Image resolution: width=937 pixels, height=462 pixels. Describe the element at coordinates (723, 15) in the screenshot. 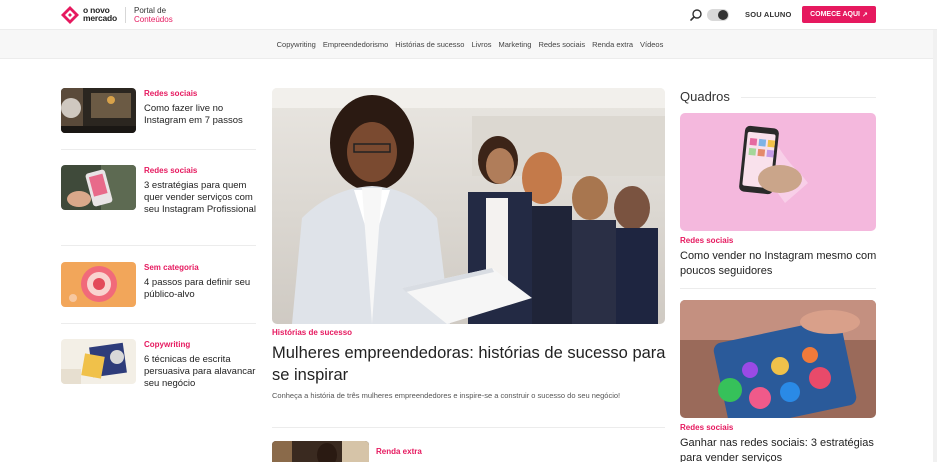

I see `moon-icon` at that location.